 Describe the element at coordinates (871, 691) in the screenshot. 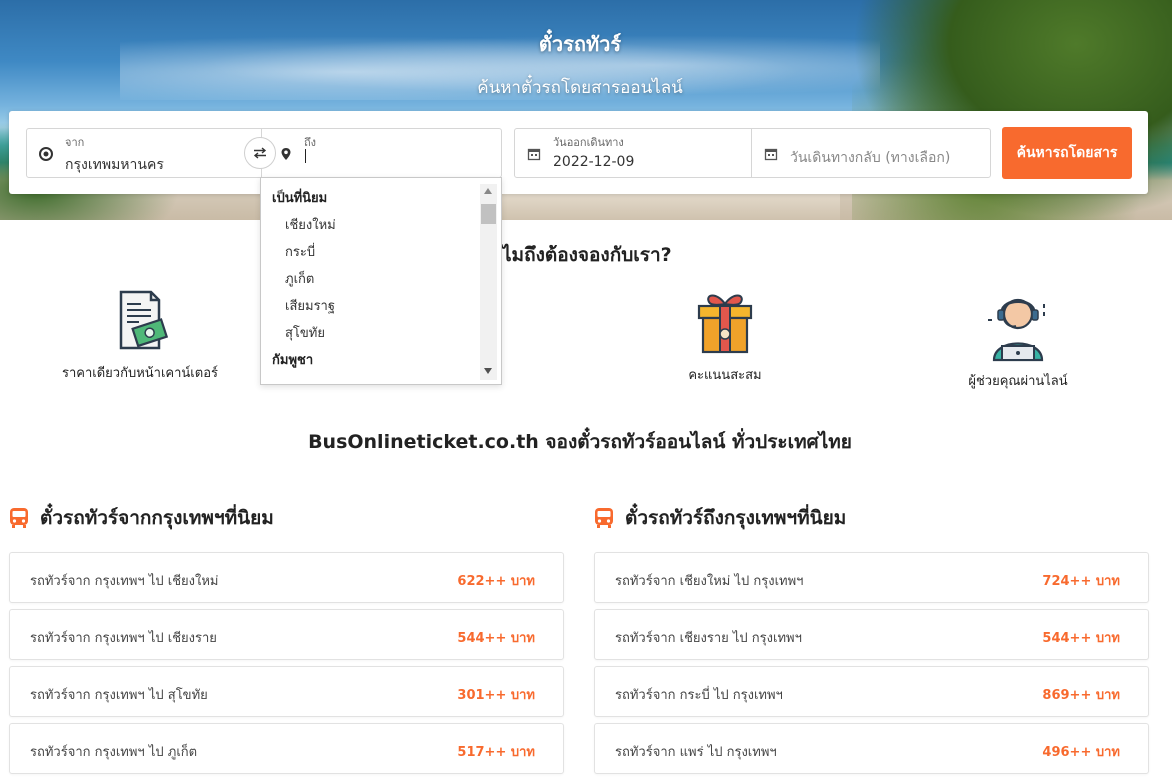

I see `route-item: รถทัวร์จาก กระบี่ ไป กรุงเทพฯ 869++ บาท` at that location.